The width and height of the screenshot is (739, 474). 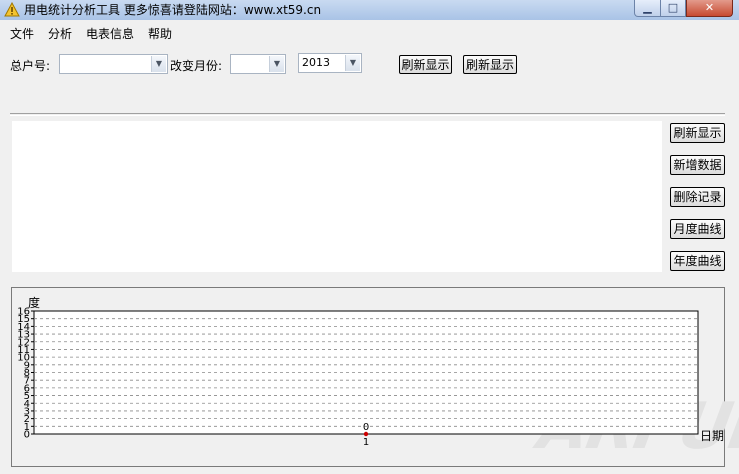 What do you see at coordinates (34, 302) in the screenshot?
I see `y-axis-label: 度` at bounding box center [34, 302].